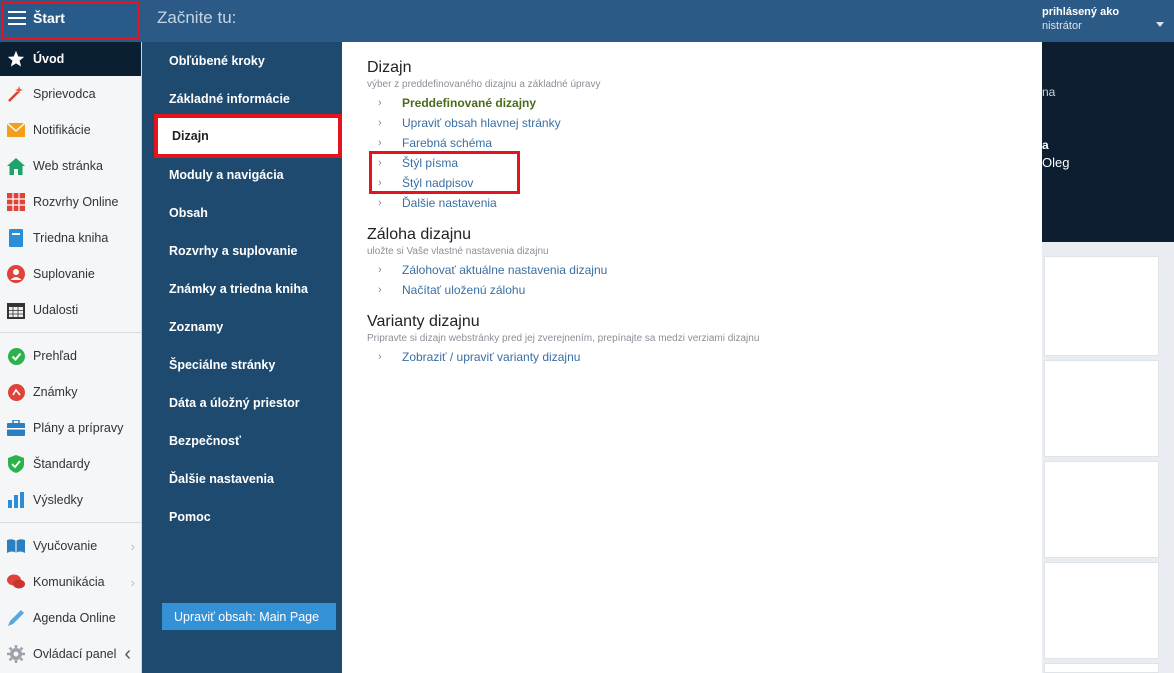 Image resolution: width=1174 pixels, height=673 pixels. I want to click on link-label: Načítať uloženú zálohu, so click(464, 290).